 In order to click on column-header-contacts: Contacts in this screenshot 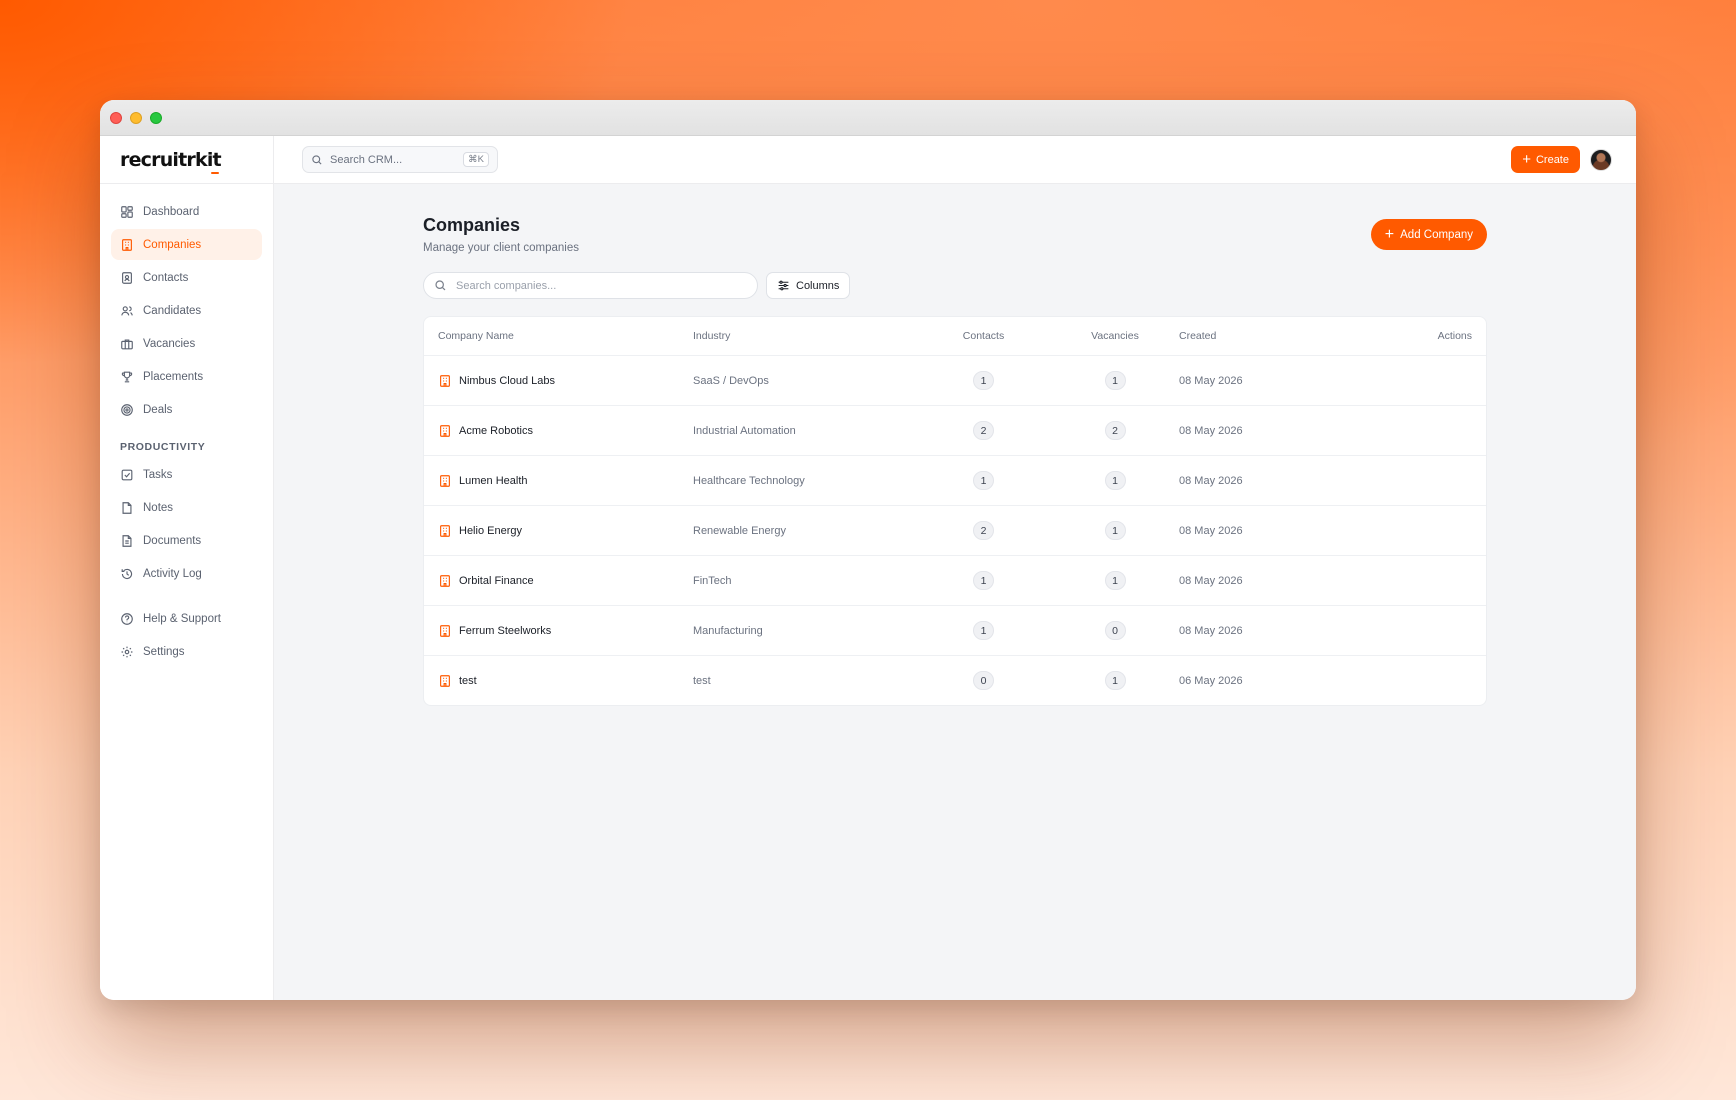, I will do `click(983, 336)`.